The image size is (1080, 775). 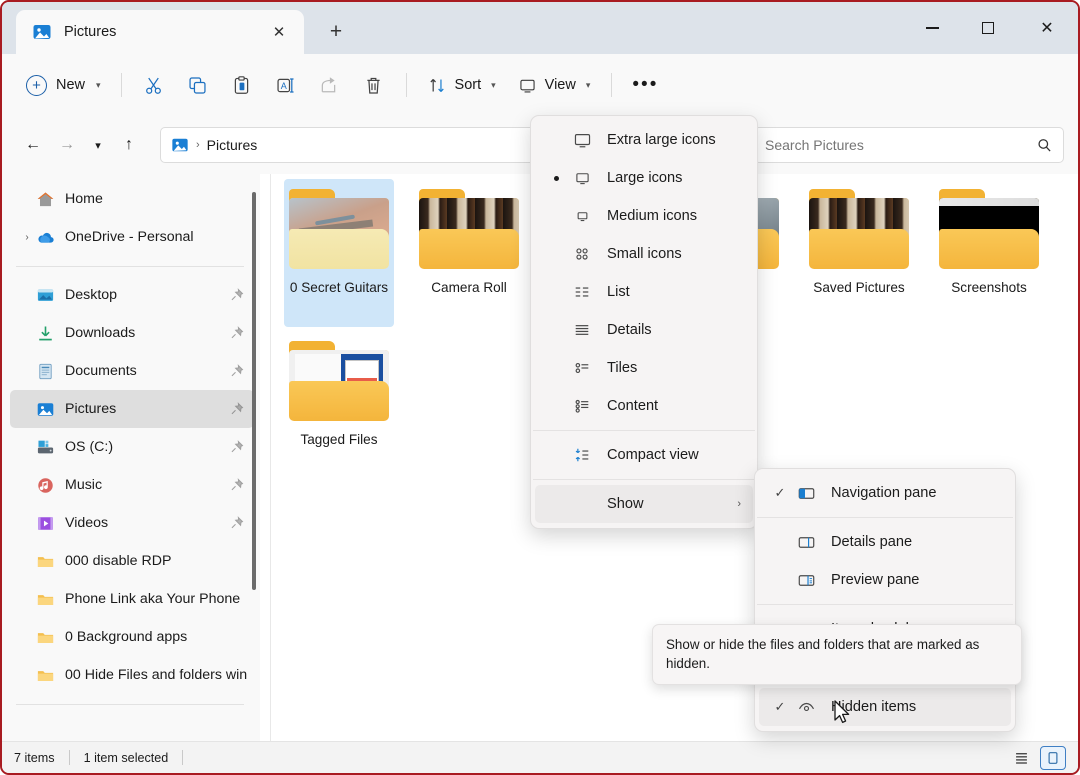 What do you see at coordinates (988, 28) in the screenshot?
I see `maximize-button` at bounding box center [988, 28].